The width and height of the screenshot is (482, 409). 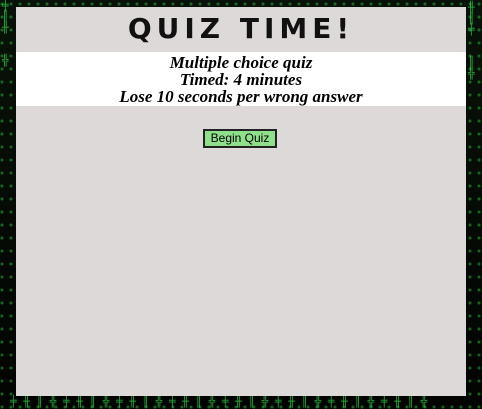 I want to click on matrix-glyphs-right: ╫ ║ ╪ ║ ╬, so click(x=471, y=40).